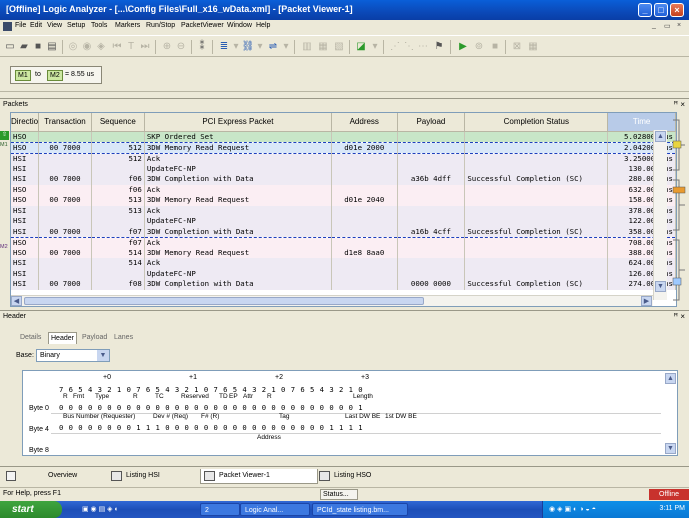 This screenshot has width=689, height=518. What do you see at coordinates (202, 25) in the screenshot?
I see `menu-packetviewer: PacketViewer` at bounding box center [202, 25].